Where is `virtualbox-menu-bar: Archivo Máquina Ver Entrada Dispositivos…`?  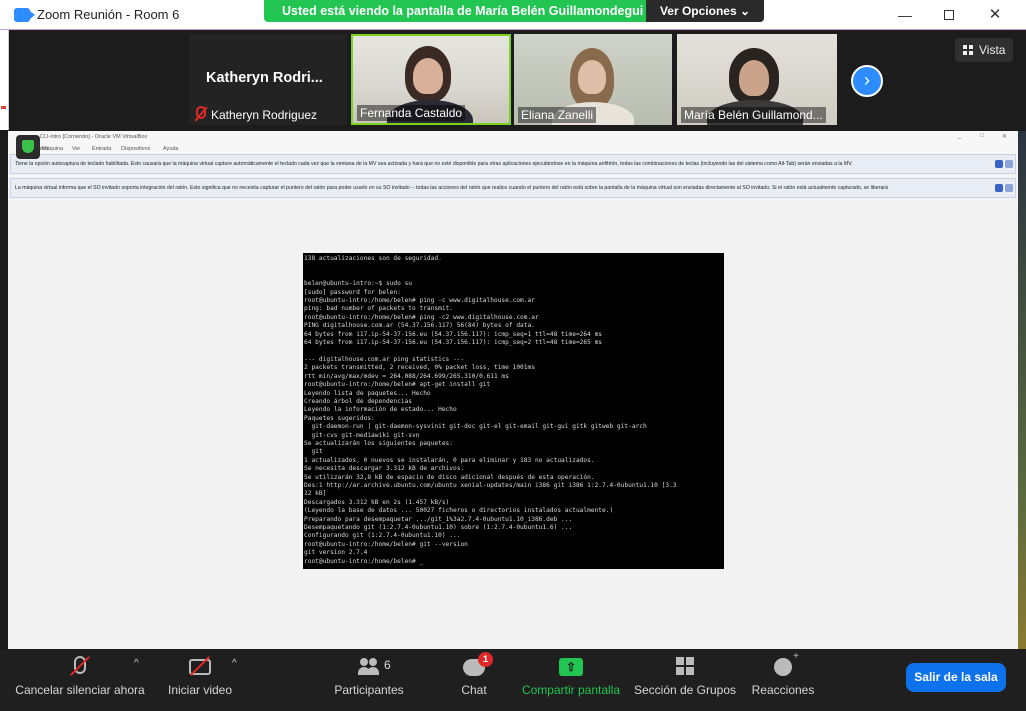 virtualbox-menu-bar: Archivo Máquina Ver Entrada Dispositivos… is located at coordinates (513, 148).